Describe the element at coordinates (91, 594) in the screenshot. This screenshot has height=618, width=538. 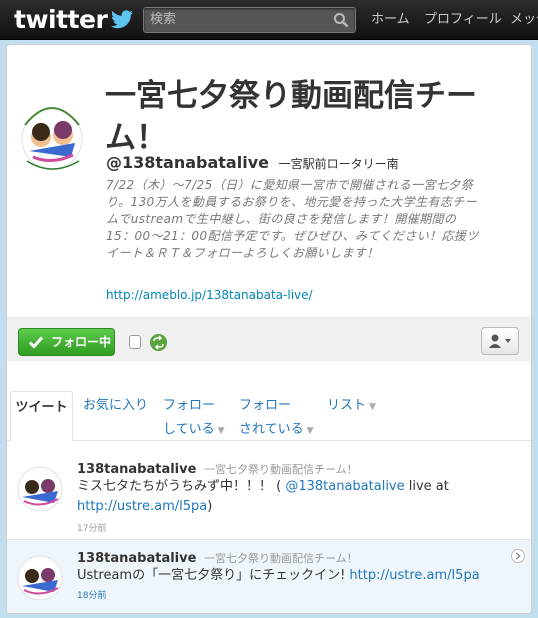
I see `tweet-timestamp: 18分前` at that location.